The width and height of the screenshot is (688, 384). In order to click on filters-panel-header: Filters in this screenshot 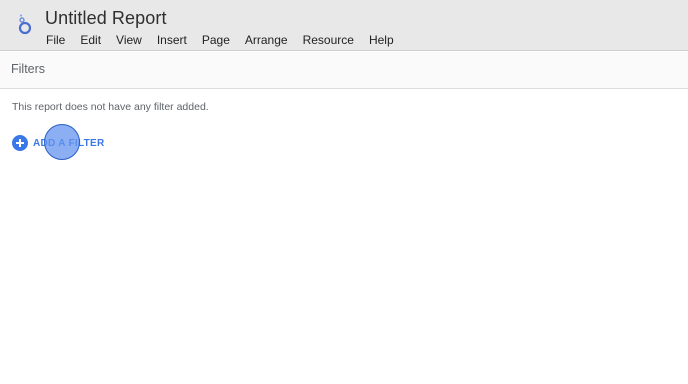, I will do `click(344, 70)`.